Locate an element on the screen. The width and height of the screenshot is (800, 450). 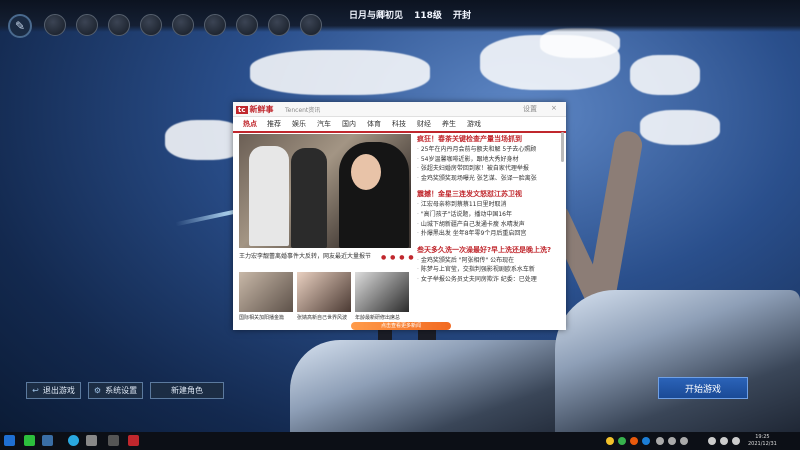
exit-icon: ↩ is located at coordinates (35, 390).